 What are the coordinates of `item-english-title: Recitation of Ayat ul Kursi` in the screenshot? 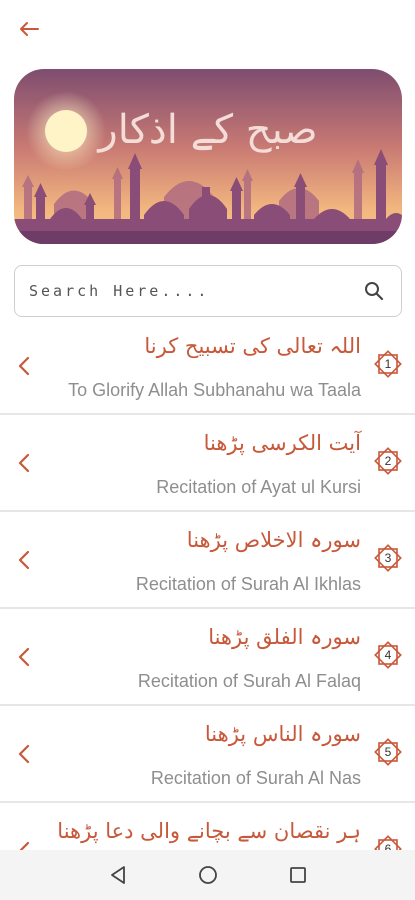 It's located at (258, 487).